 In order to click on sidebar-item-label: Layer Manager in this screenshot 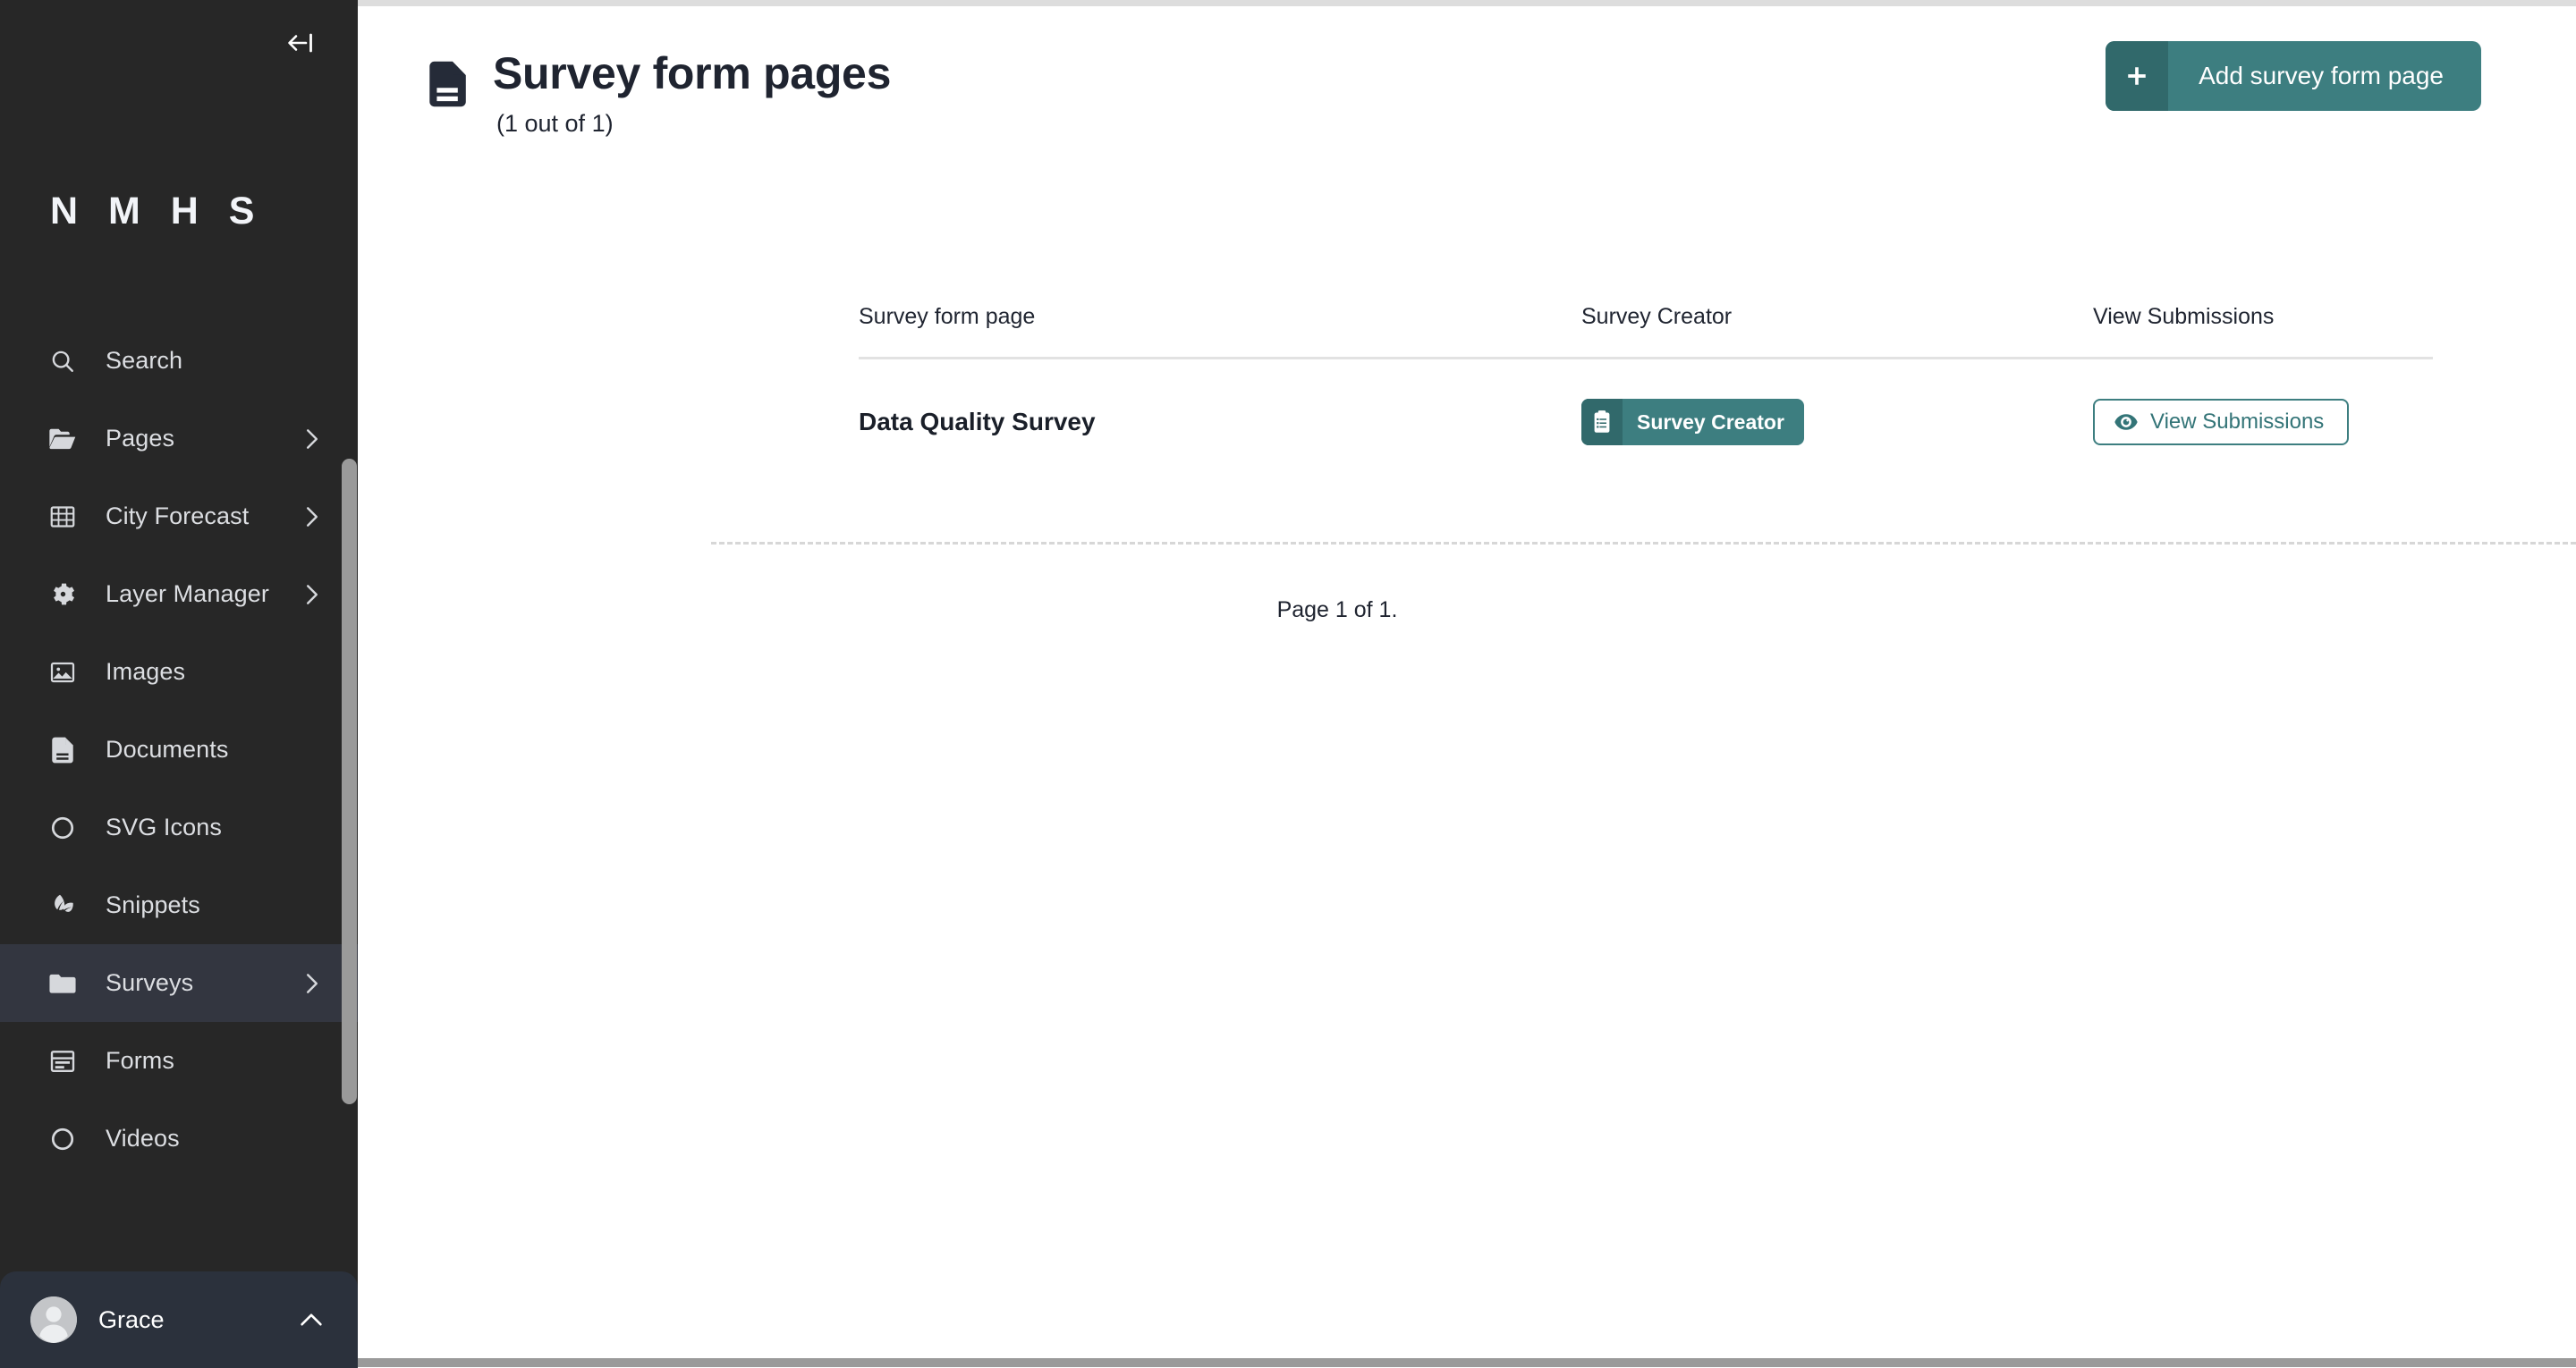, I will do `click(187, 593)`.